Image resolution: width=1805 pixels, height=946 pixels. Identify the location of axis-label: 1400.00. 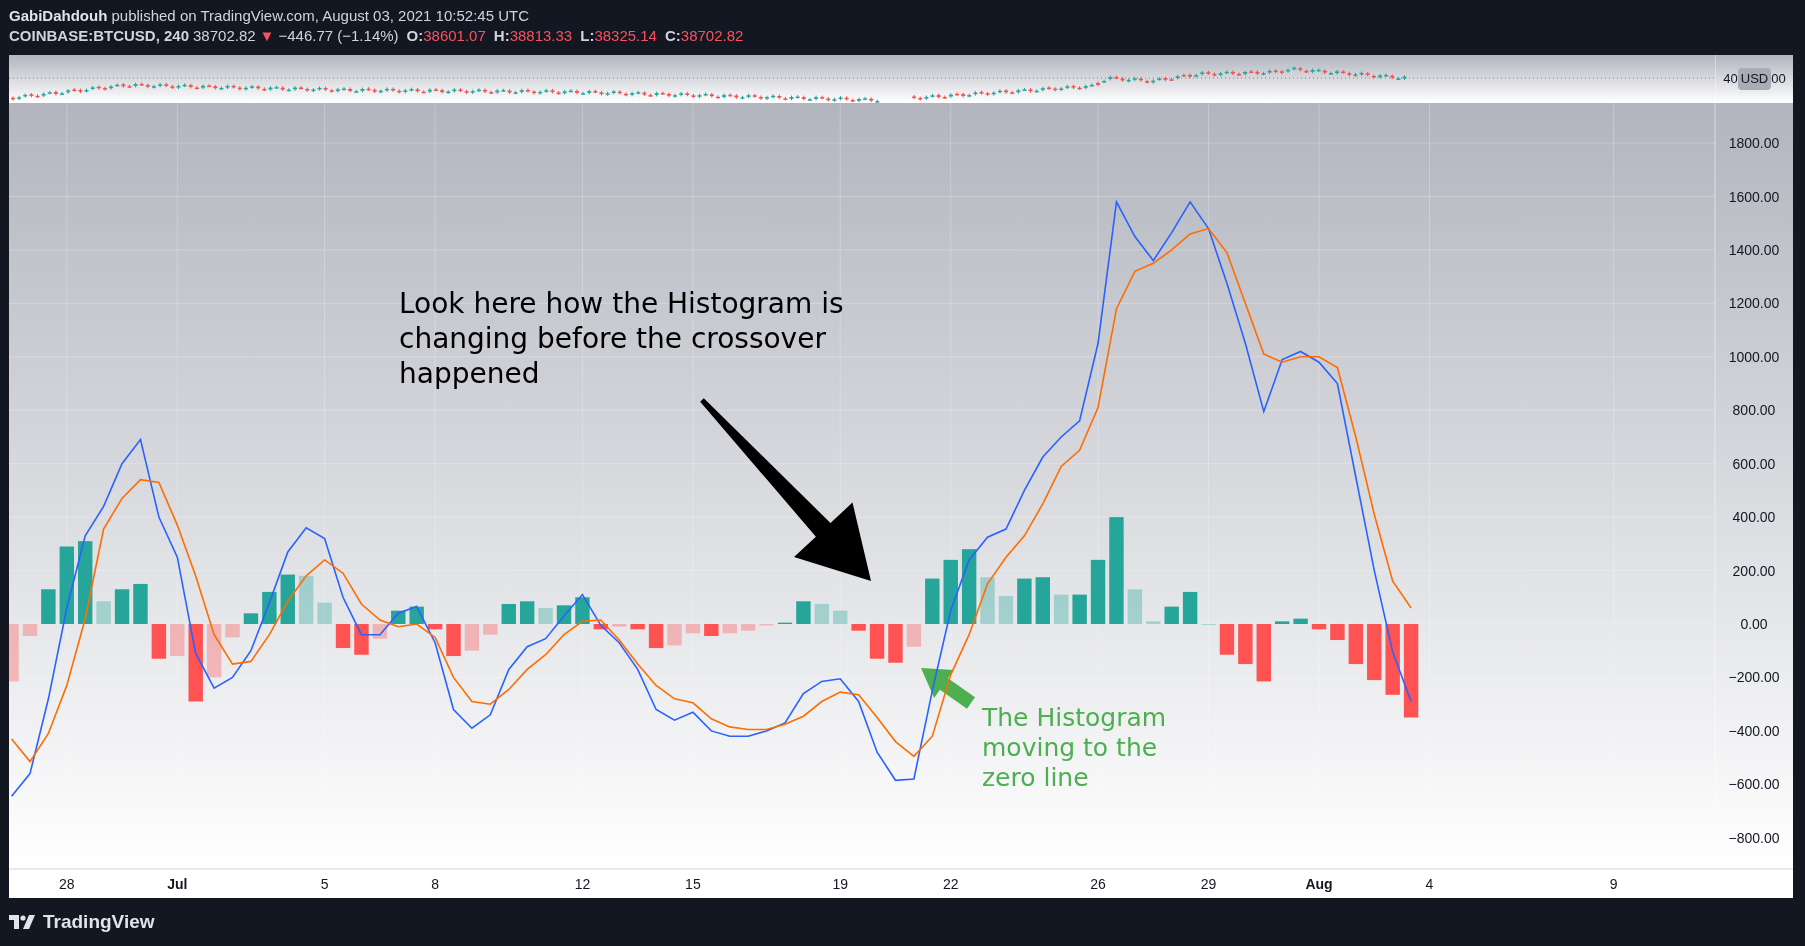
(1754, 249).